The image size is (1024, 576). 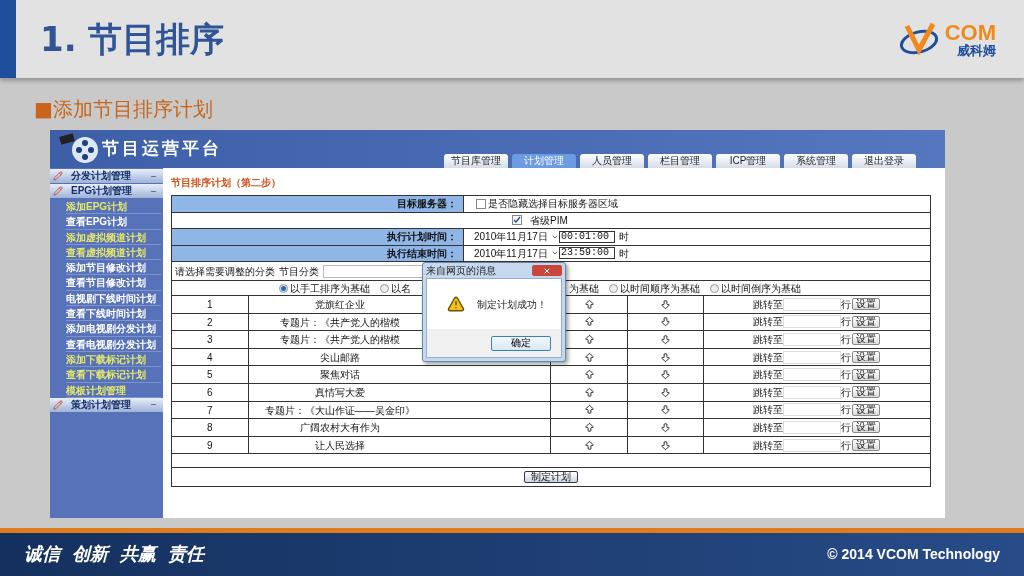 What do you see at coordinates (612, 161) in the screenshot?
I see `nav-tab: 人员管理` at bounding box center [612, 161].